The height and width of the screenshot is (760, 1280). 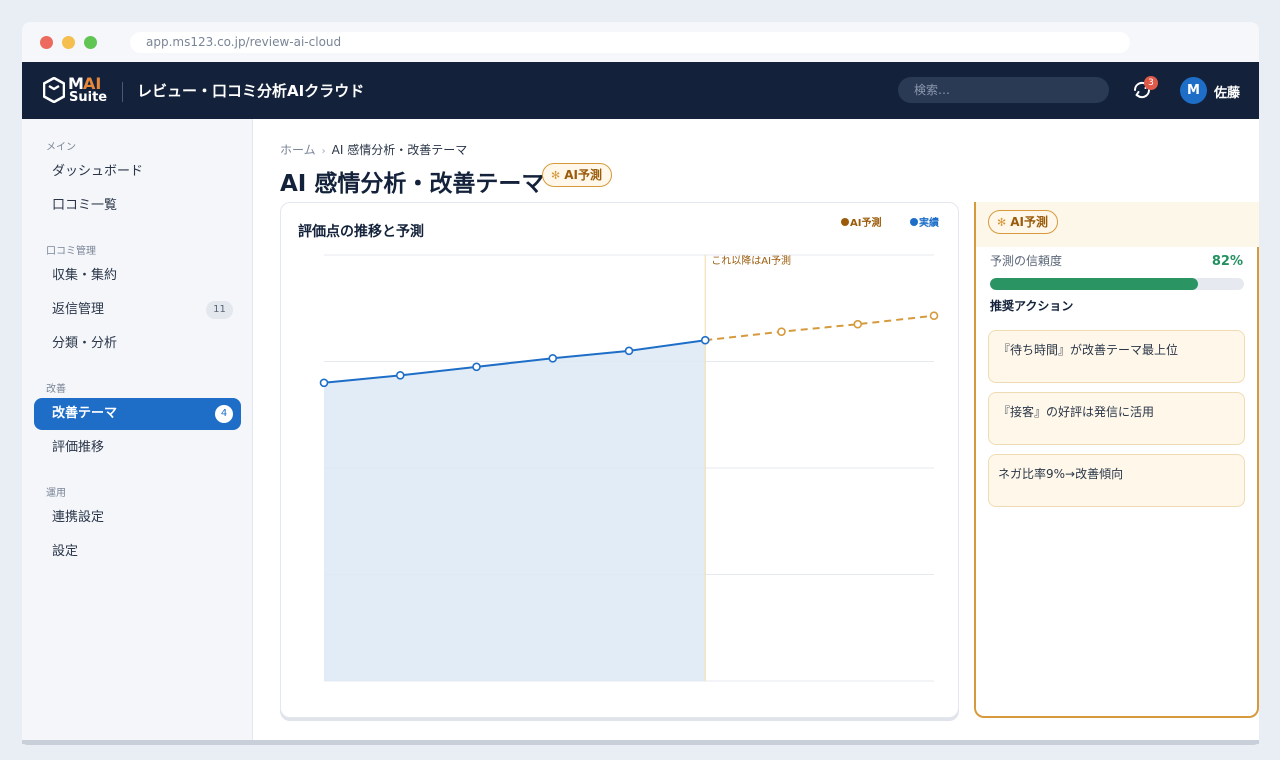 What do you see at coordinates (56, 389) in the screenshot?
I see `sidebar-section-label: 改善` at bounding box center [56, 389].